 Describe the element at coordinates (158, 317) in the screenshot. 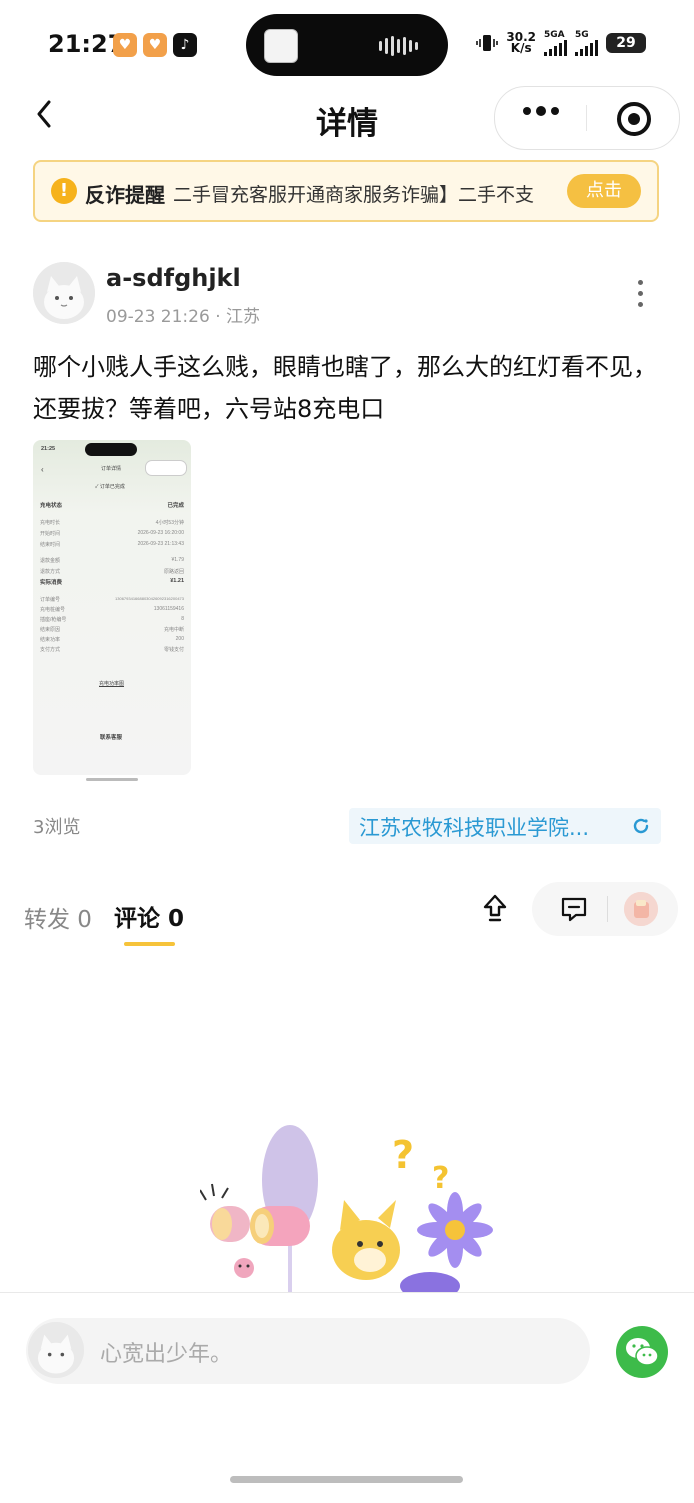

I see `post-time: 09-23 21:26` at that location.